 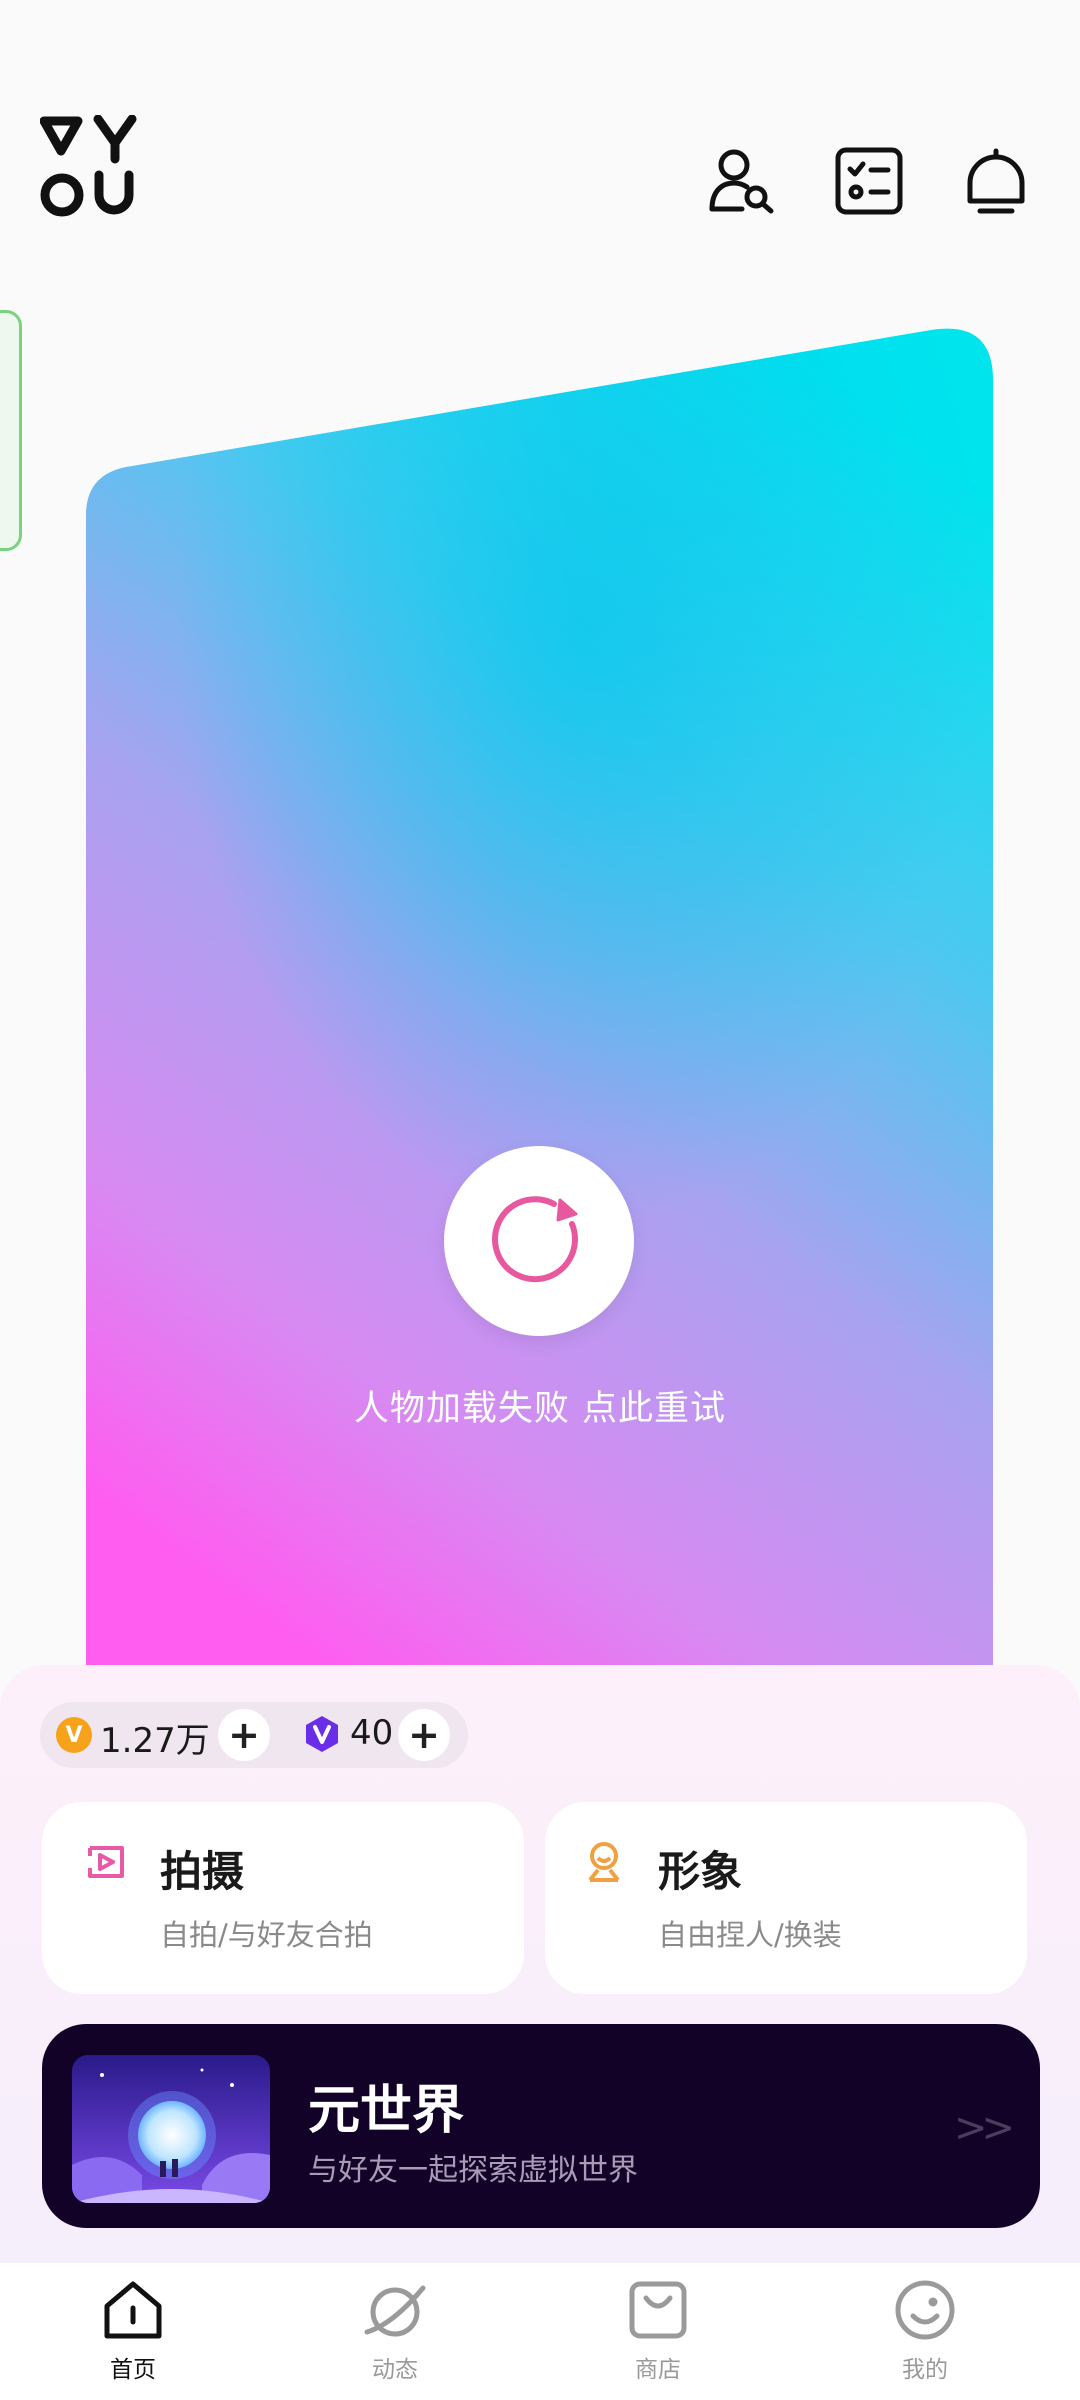 I want to click on avatar-subtitle: 自由捏人/换装, so click(x=750, y=1935).